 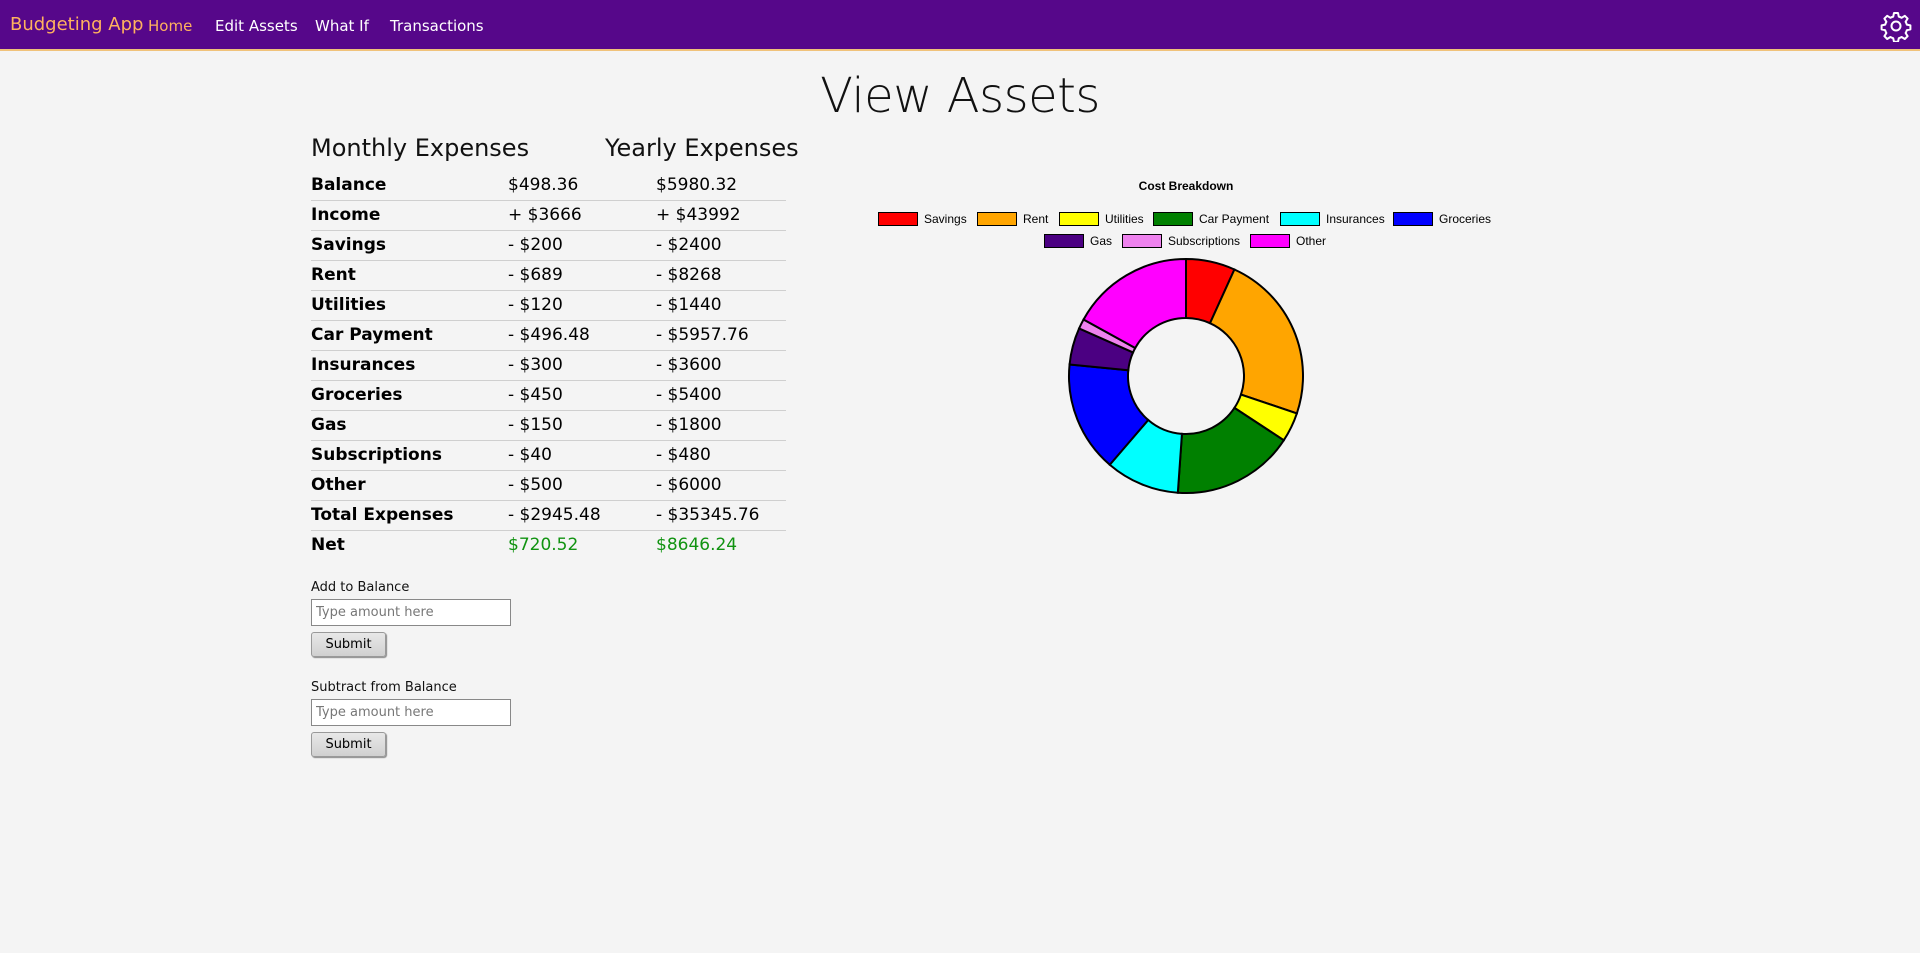 What do you see at coordinates (582, 425) in the screenshot?
I see `row-monthly-cell: - $150` at bounding box center [582, 425].